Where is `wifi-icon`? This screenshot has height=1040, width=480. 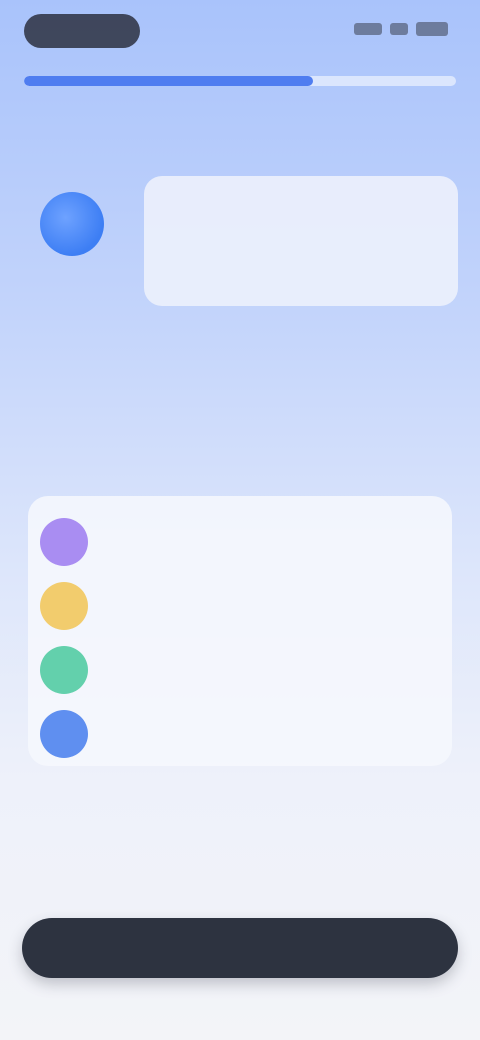
wifi-icon is located at coordinates (399, 29).